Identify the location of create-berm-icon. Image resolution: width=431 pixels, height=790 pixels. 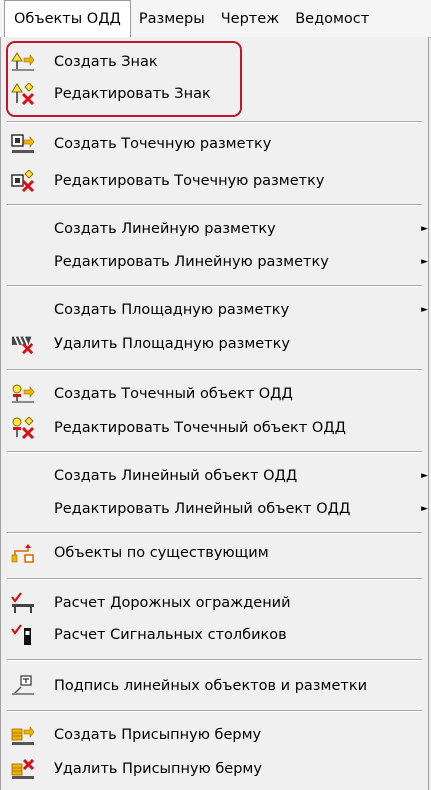
(23, 735).